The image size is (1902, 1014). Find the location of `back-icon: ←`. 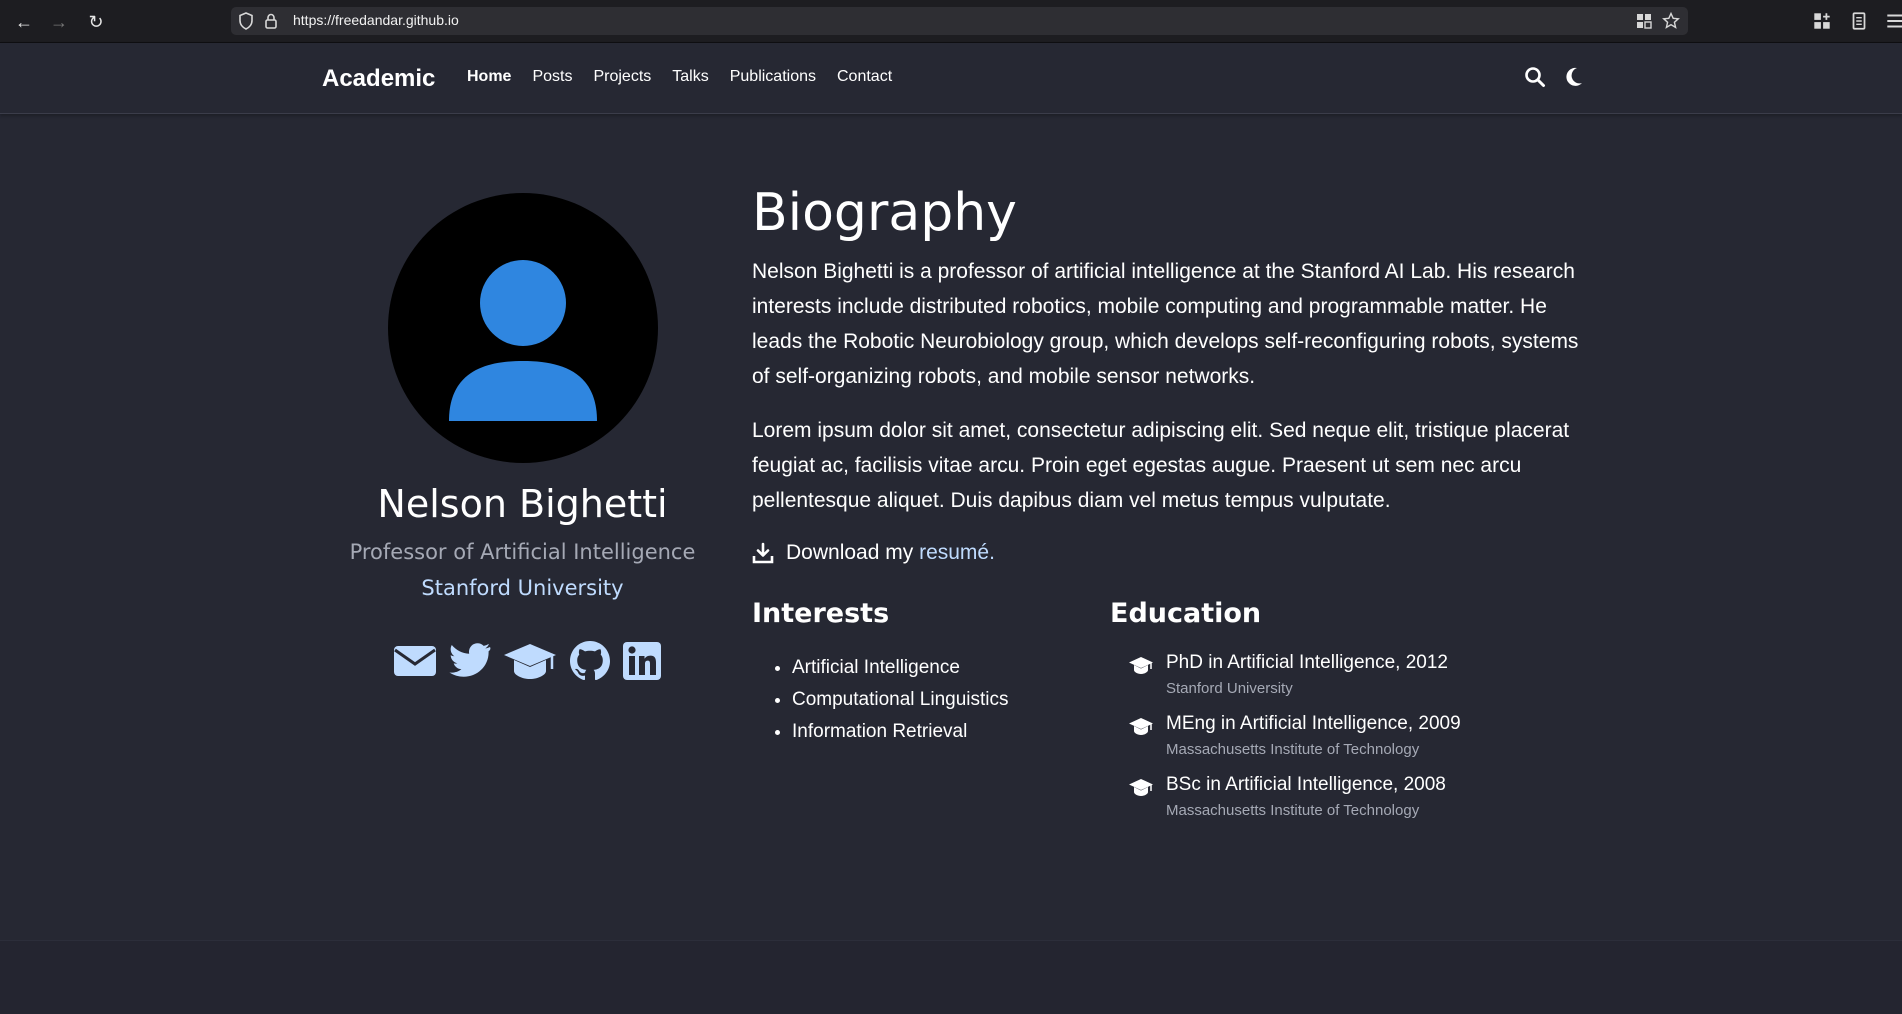

back-icon: ← is located at coordinates (24, 22).